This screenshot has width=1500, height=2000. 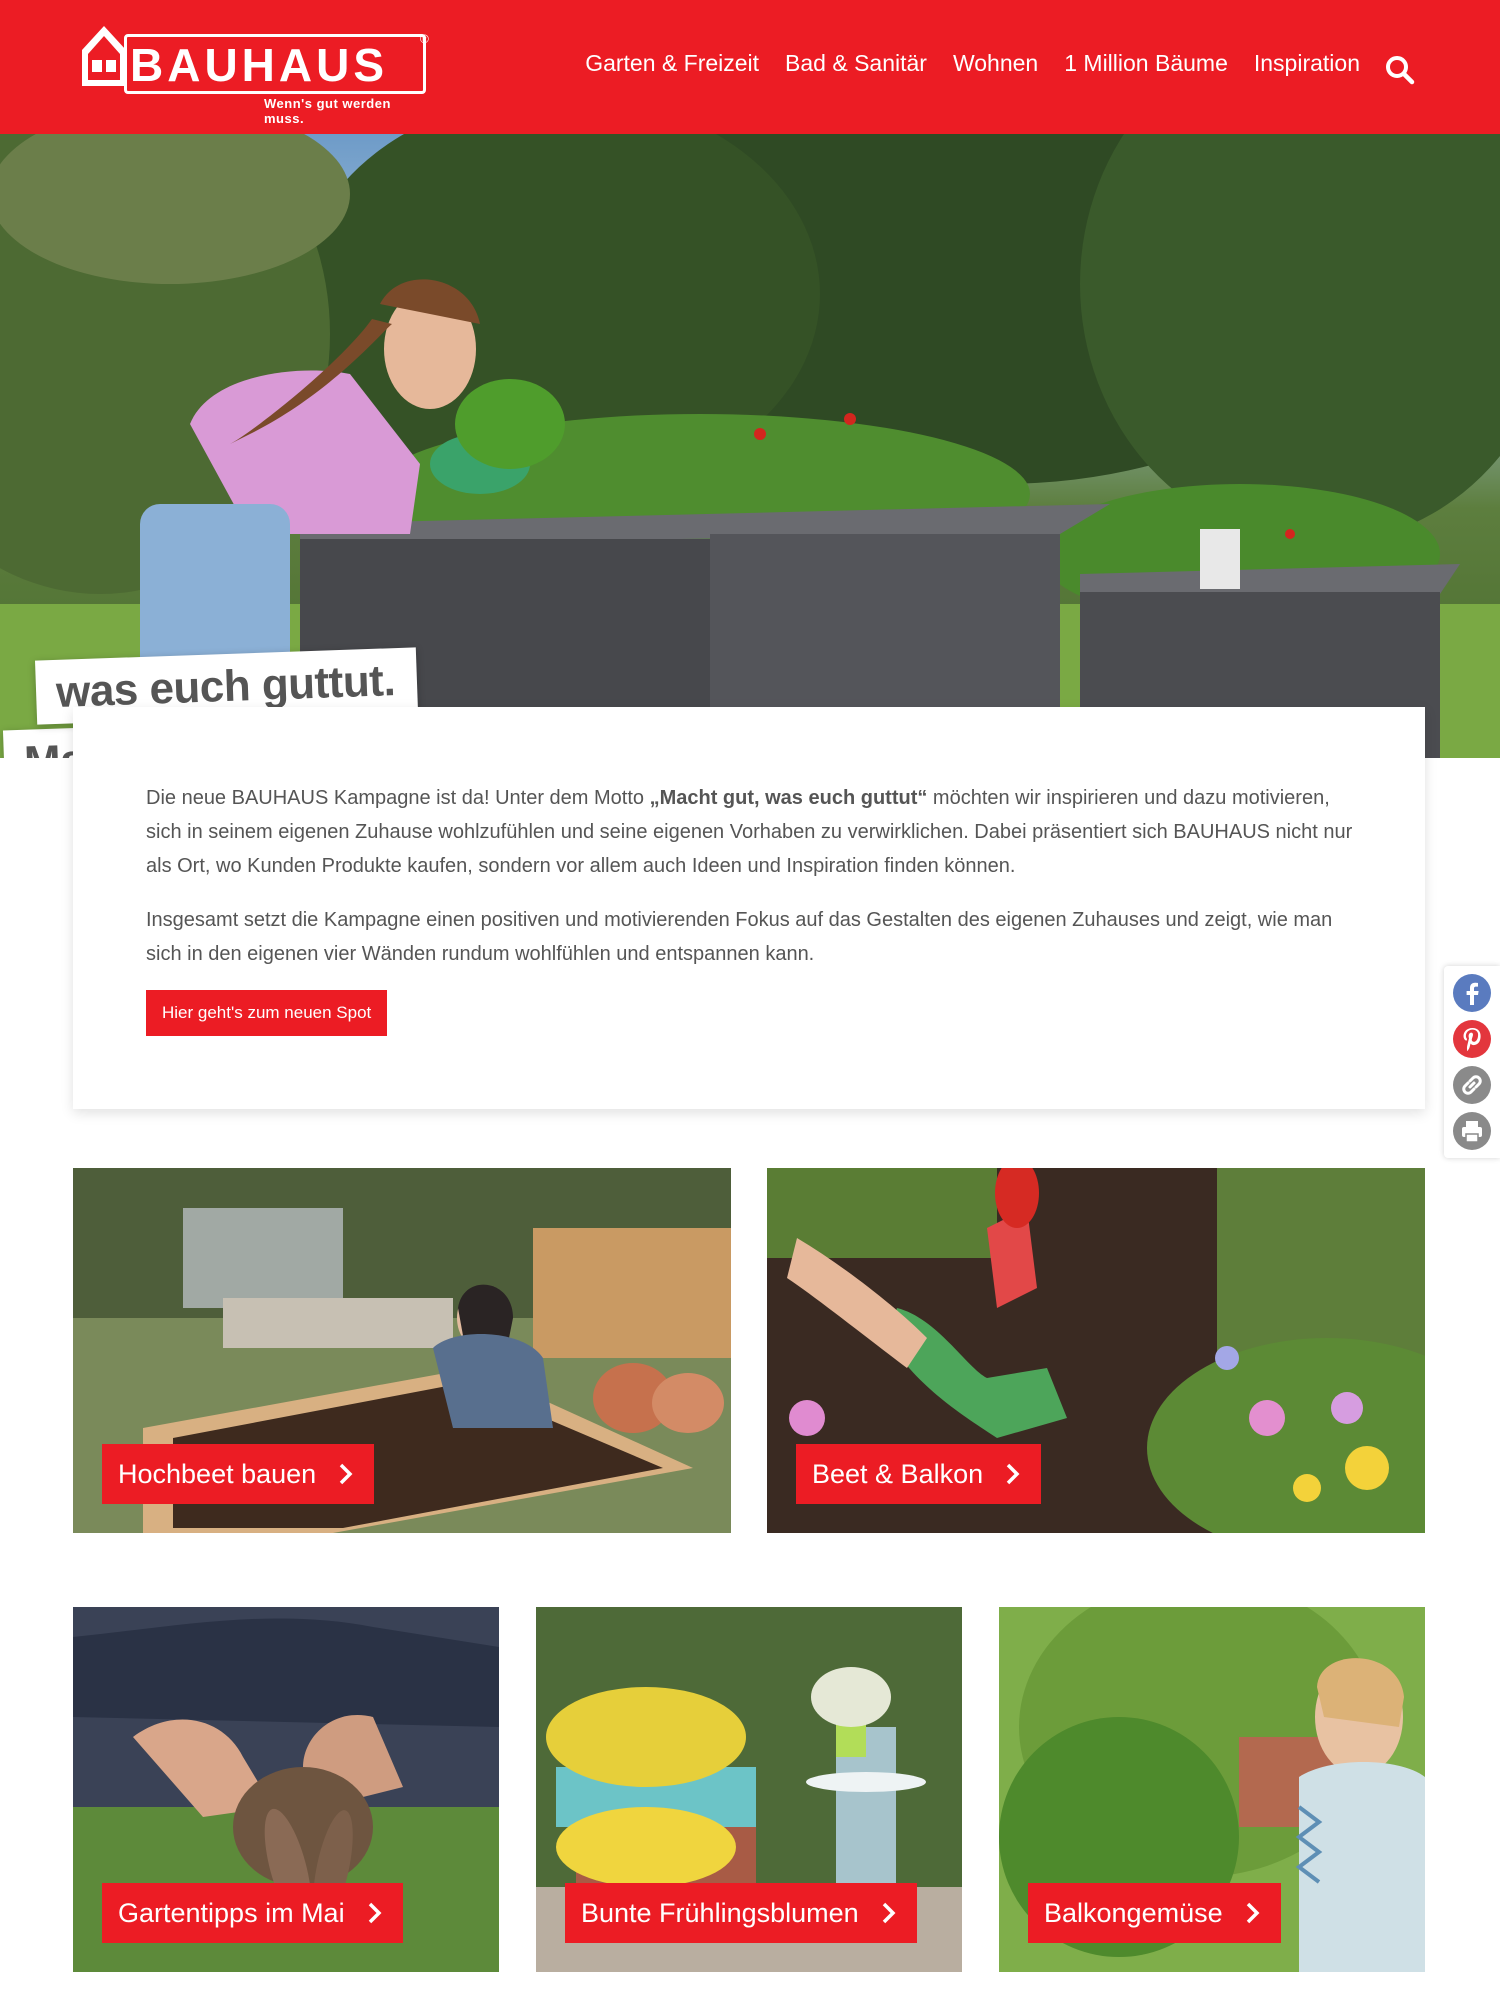 What do you see at coordinates (720, 1913) in the screenshot?
I see `tile-label-fruehlingsblumen: Bunte Frühlingsblumen` at bounding box center [720, 1913].